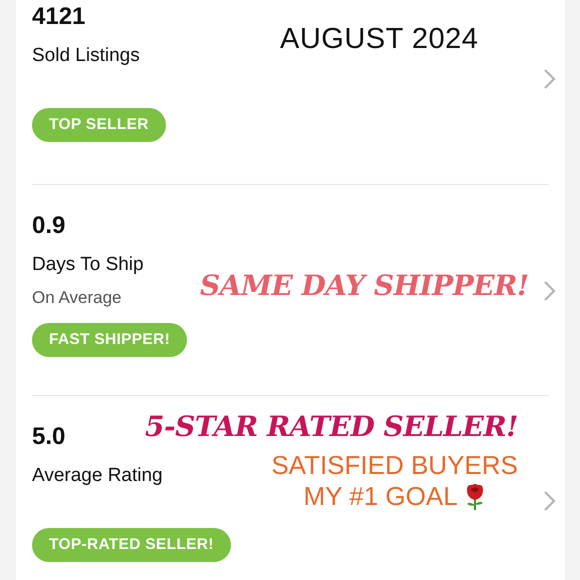  Describe the element at coordinates (99, 125) in the screenshot. I see `seller-badge: TOP SELLER` at that location.